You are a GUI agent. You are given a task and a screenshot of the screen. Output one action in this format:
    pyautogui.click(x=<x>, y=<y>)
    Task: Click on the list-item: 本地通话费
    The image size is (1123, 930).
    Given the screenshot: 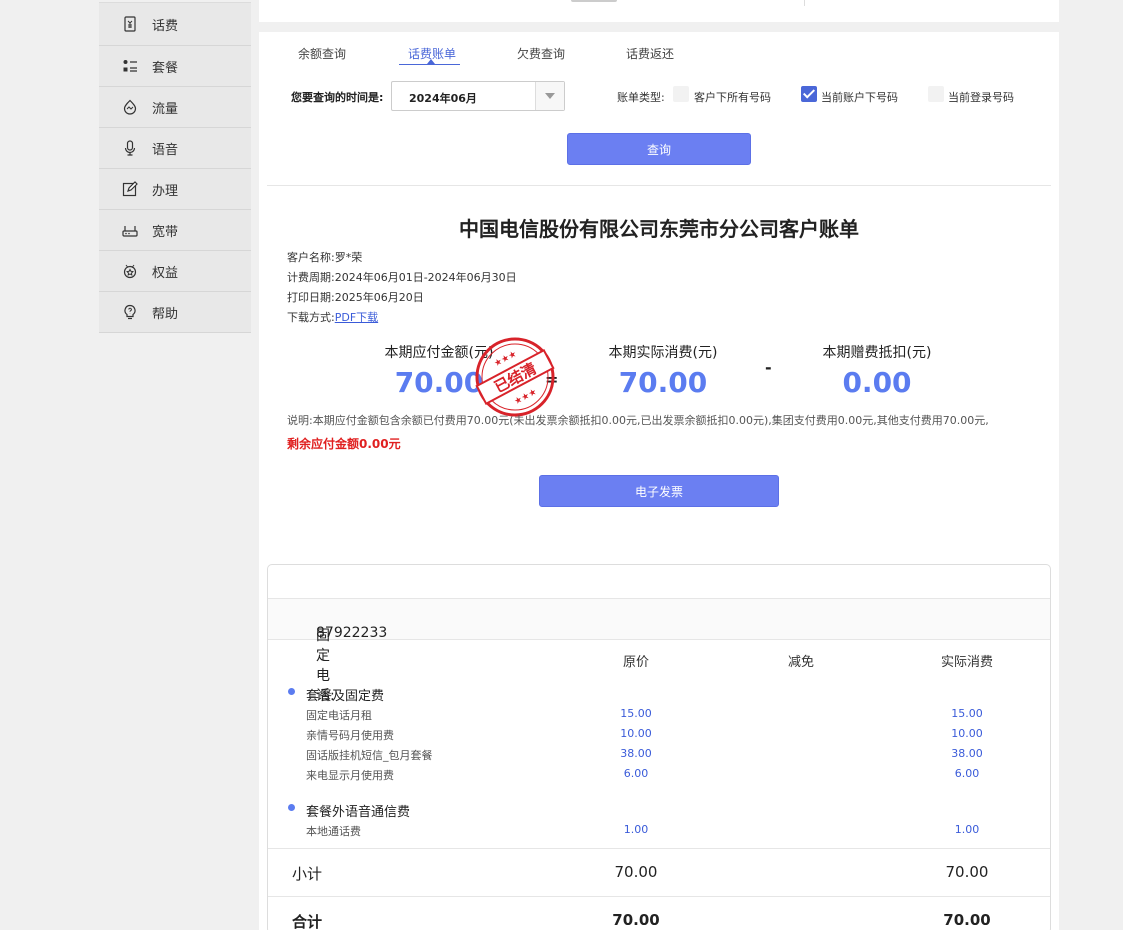 What is the action you would take?
    pyautogui.click(x=333, y=831)
    